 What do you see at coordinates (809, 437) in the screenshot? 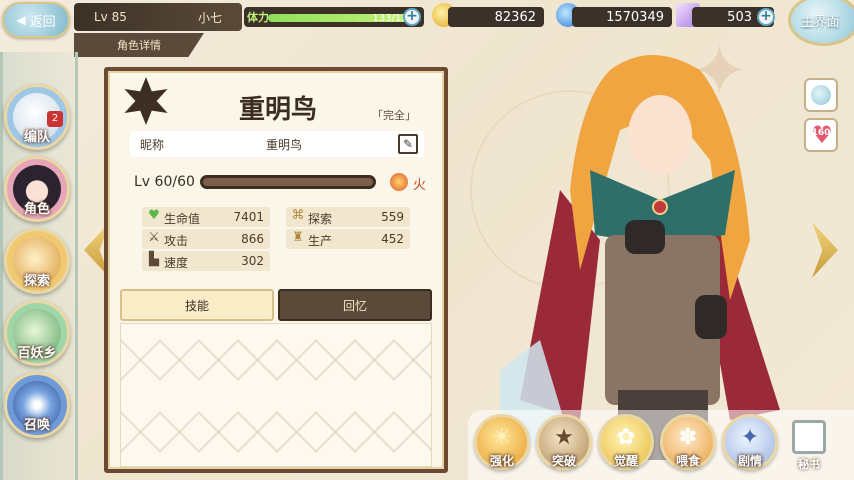
I see `secretary-checkbox` at bounding box center [809, 437].